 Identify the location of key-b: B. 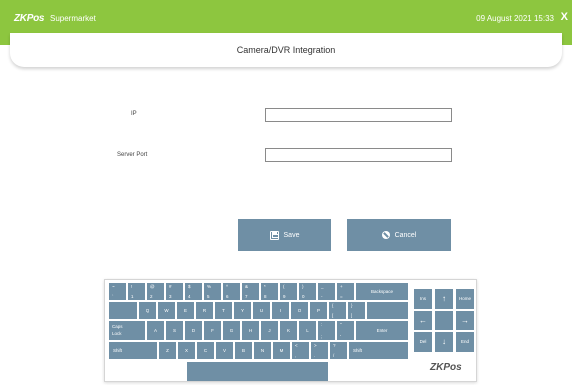
(243, 350).